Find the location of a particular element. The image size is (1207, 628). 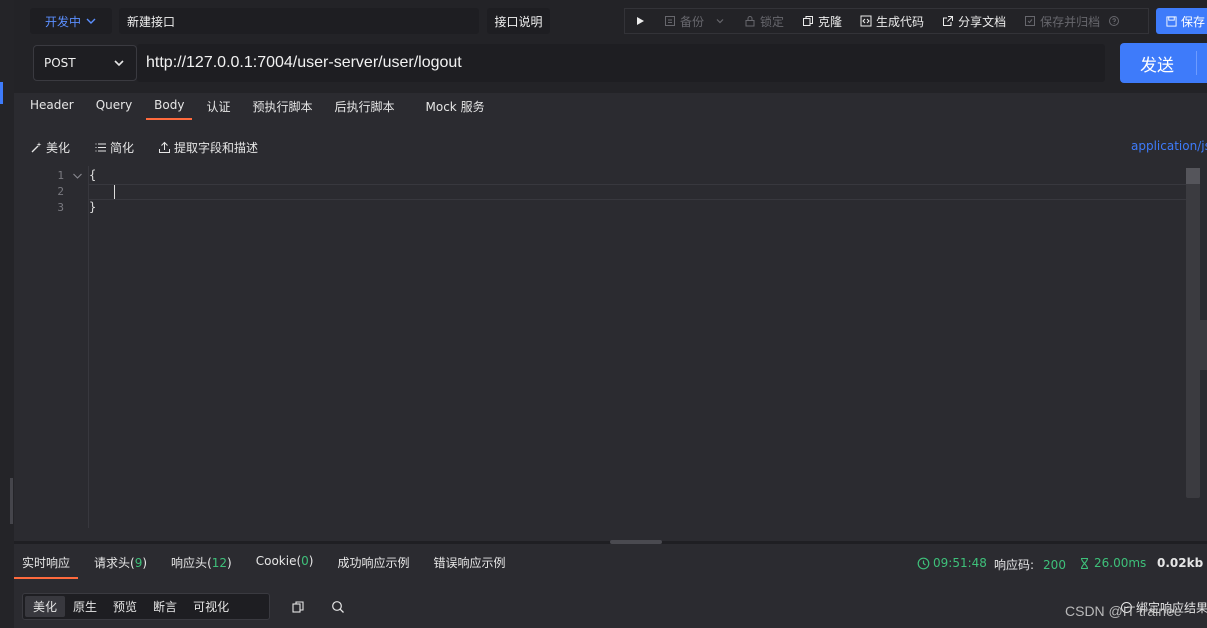

clone-label: 克隆 is located at coordinates (830, 21).